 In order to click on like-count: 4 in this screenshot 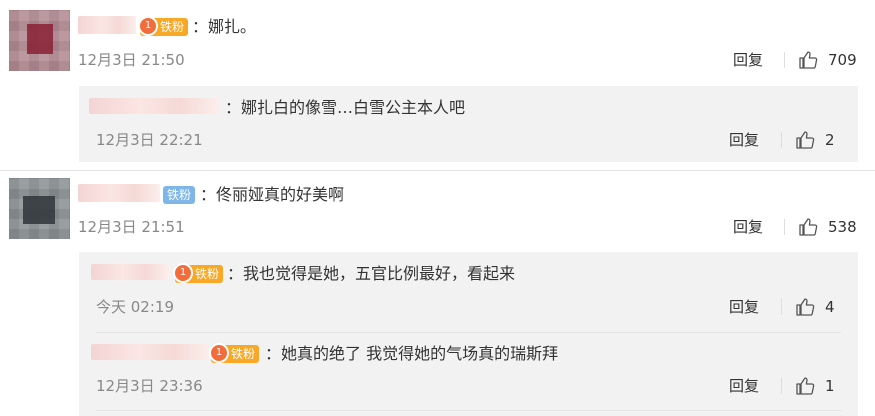, I will do `click(830, 307)`.